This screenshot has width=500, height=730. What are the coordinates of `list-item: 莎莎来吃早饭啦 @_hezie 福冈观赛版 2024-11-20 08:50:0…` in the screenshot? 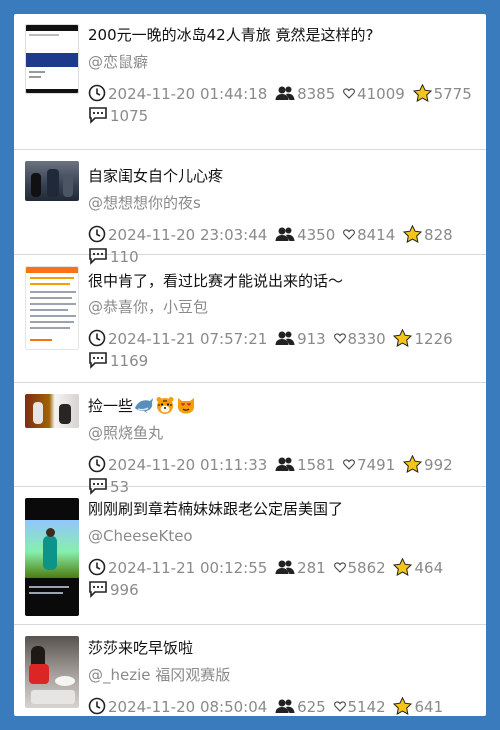 It's located at (250, 671).